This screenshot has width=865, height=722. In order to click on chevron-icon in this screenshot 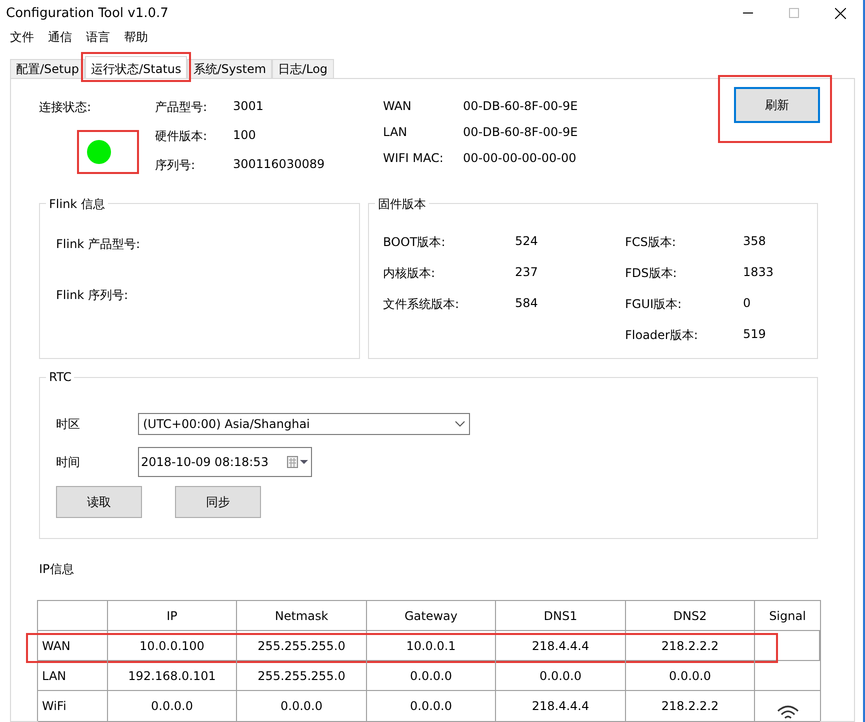, I will do `click(460, 424)`.